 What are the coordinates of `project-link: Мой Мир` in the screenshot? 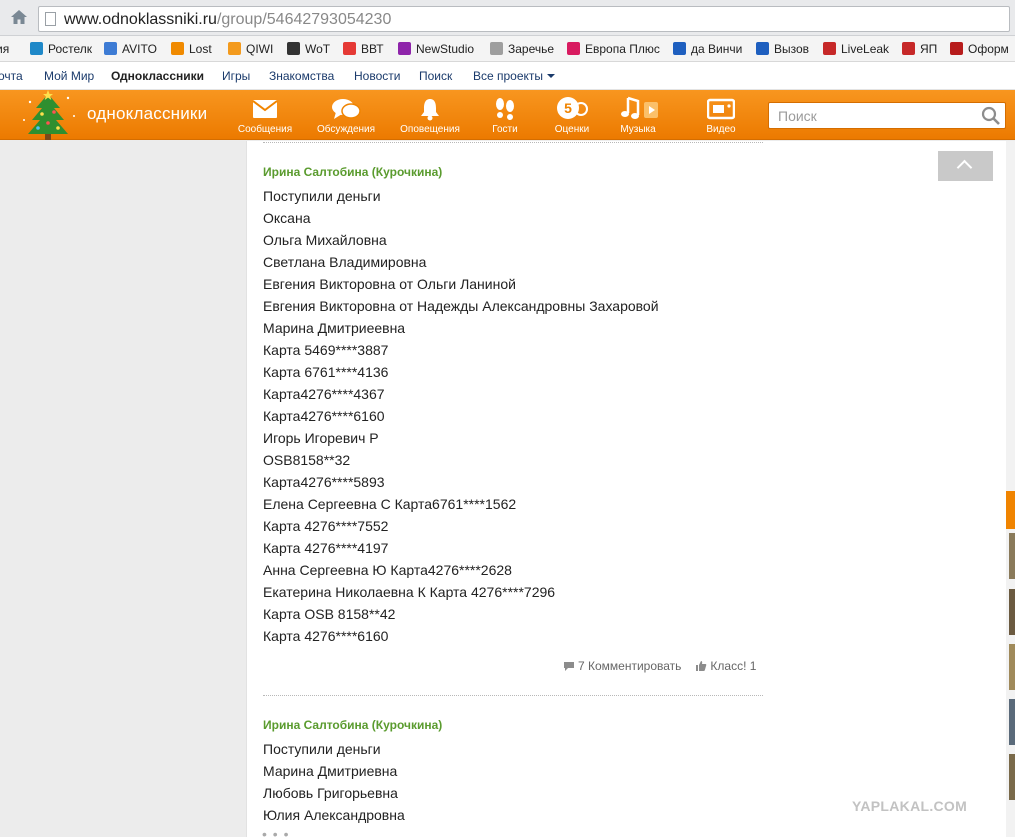 It's located at (69, 76).